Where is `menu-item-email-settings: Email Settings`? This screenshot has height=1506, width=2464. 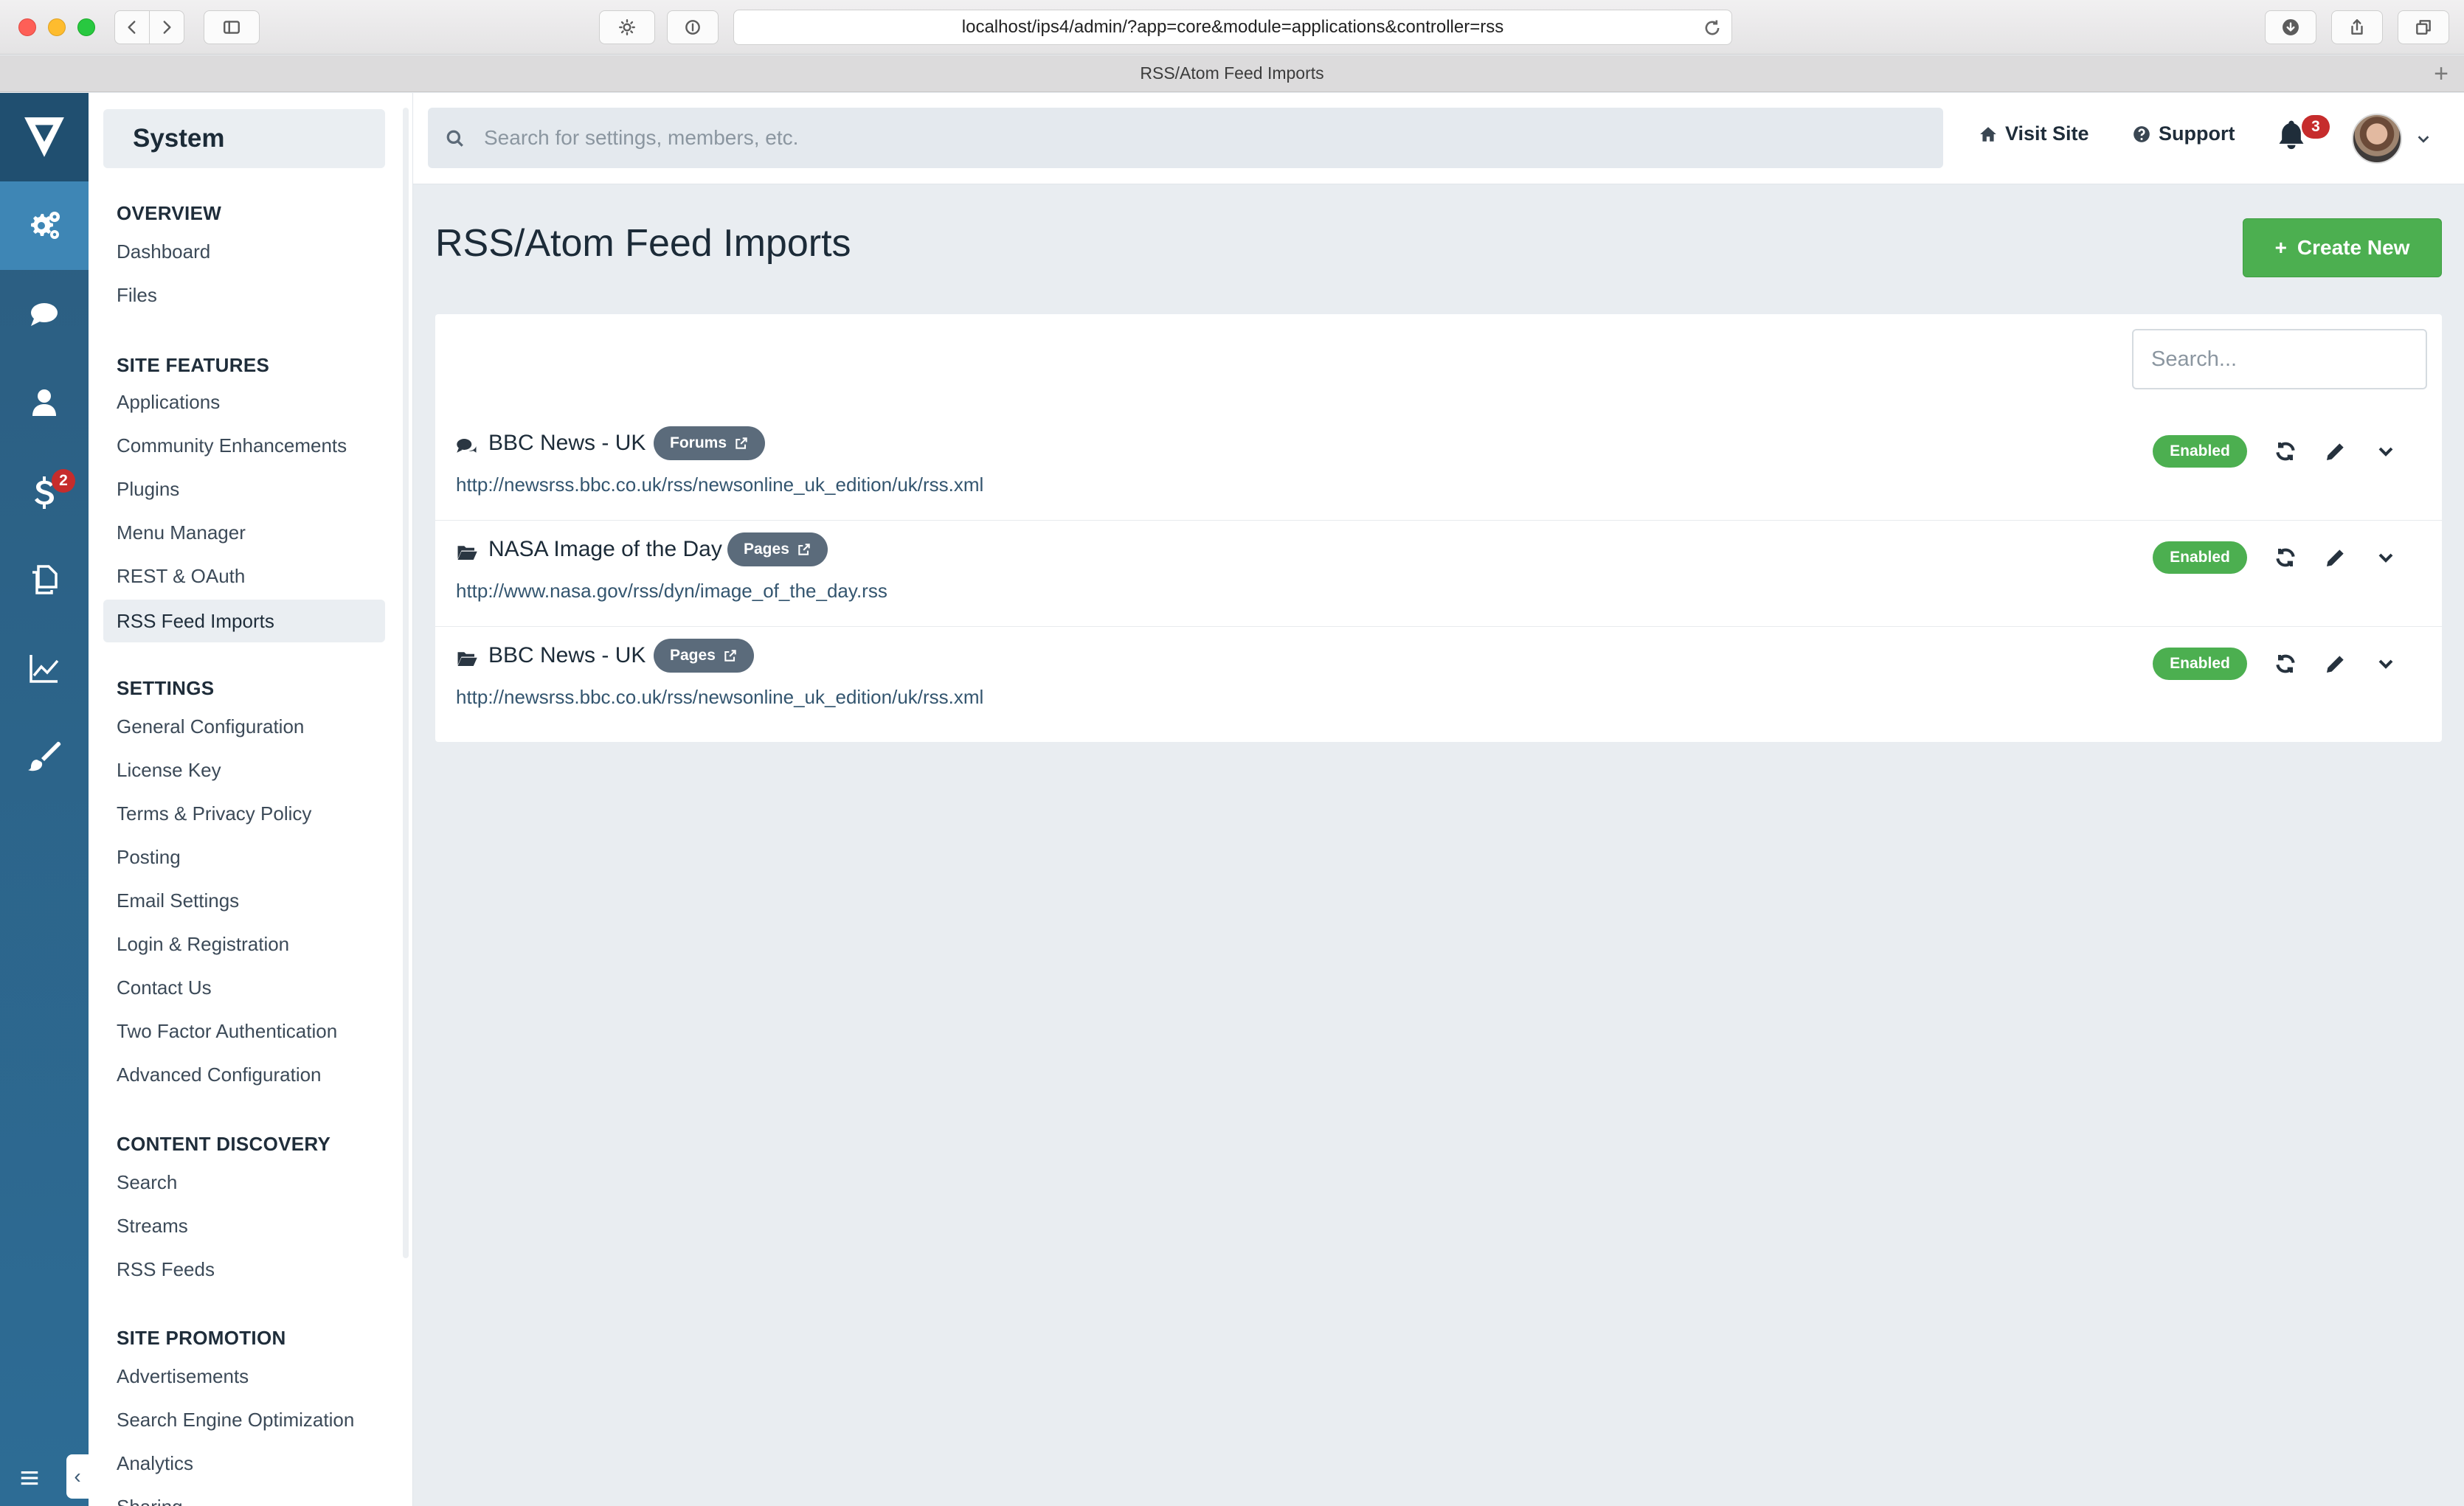
menu-item-email-settings: Email Settings is located at coordinates (178, 900).